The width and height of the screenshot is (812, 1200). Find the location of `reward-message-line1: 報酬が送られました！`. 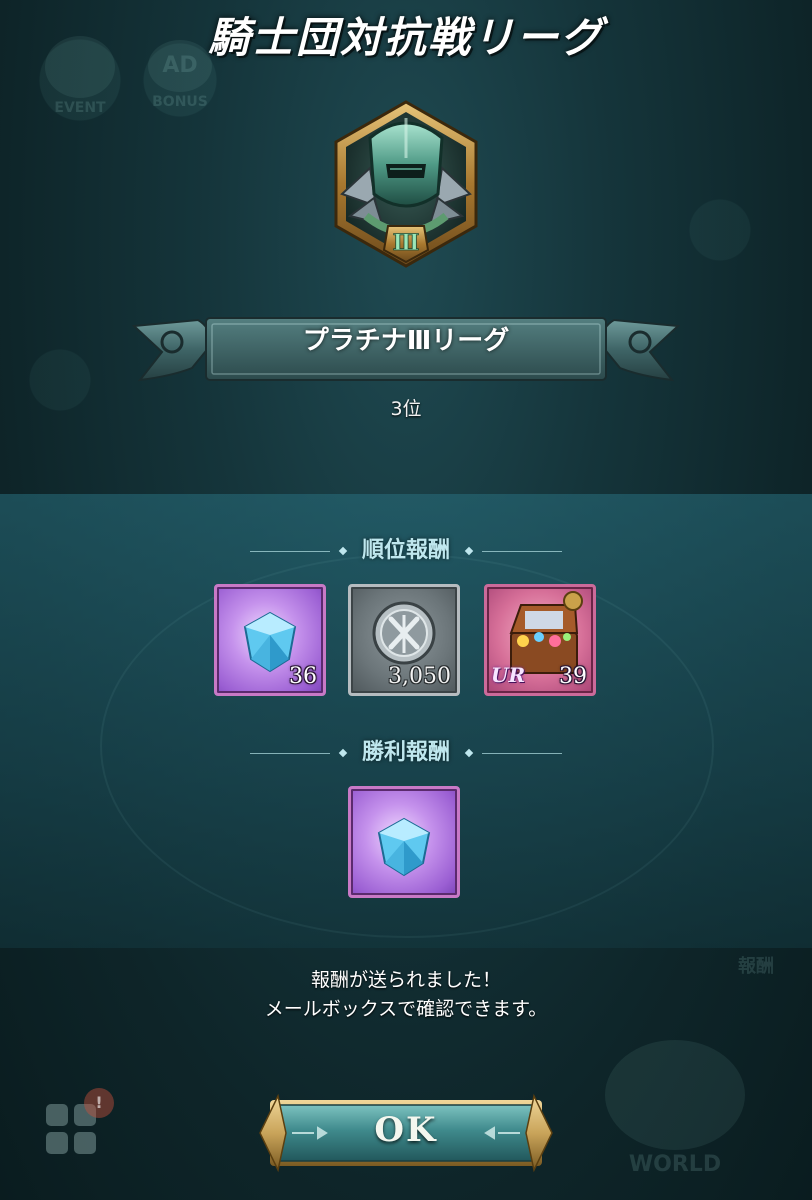

reward-message-line1: 報酬が送られました！ is located at coordinates (405, 980).